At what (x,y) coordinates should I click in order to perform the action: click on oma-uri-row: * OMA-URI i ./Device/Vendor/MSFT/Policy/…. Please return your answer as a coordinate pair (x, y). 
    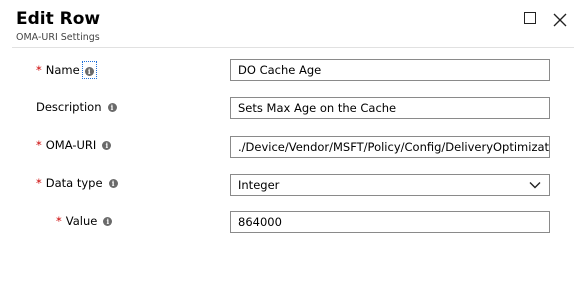
    Looking at the image, I should click on (294, 149).